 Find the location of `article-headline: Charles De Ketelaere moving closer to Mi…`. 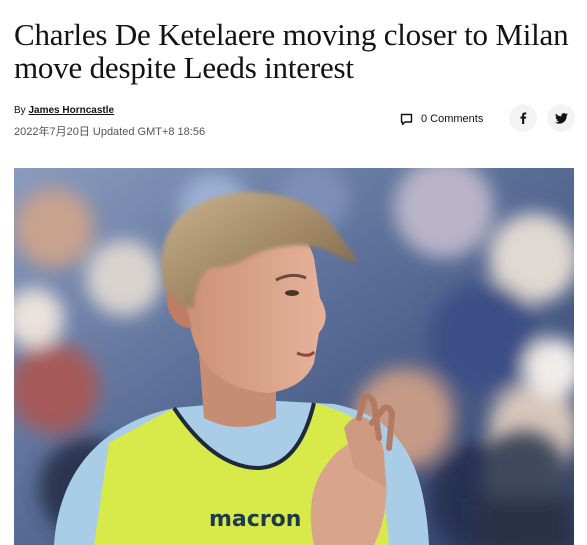

article-headline: Charles De Ketelaere moving closer to Mi… is located at coordinates (291, 51).